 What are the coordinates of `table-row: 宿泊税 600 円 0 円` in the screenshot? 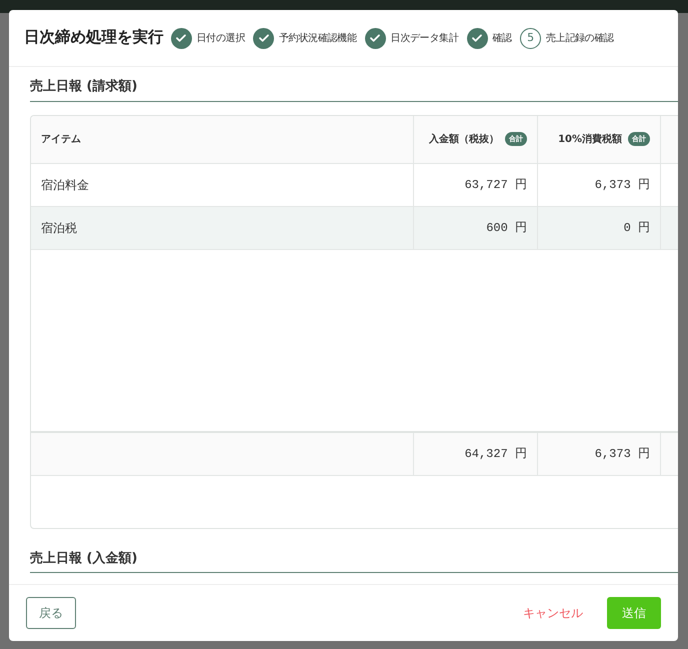 It's located at (354, 228).